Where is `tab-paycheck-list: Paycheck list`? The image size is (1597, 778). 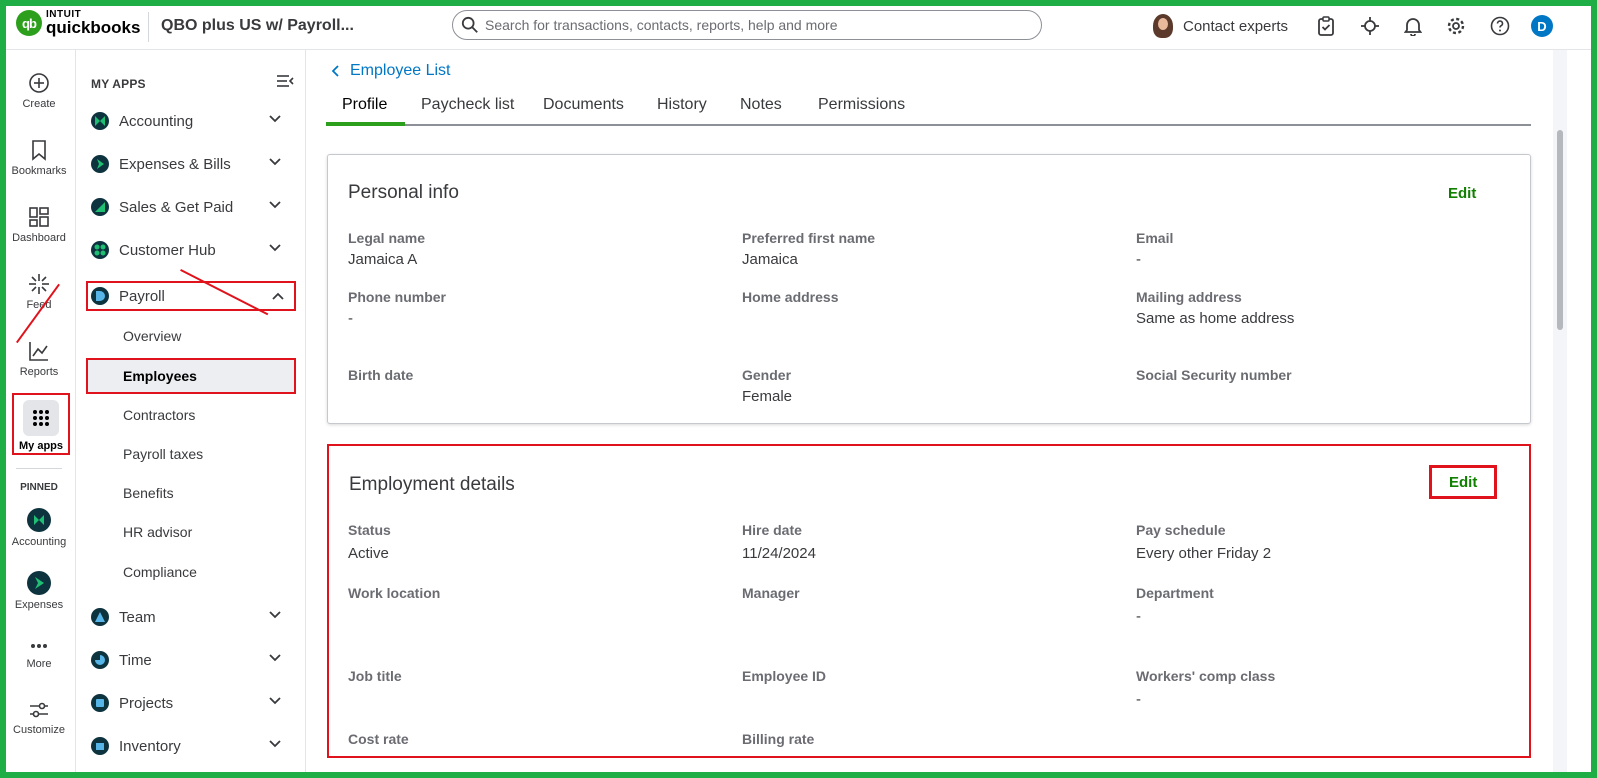
tab-paycheck-list: Paycheck list is located at coordinates (467, 105).